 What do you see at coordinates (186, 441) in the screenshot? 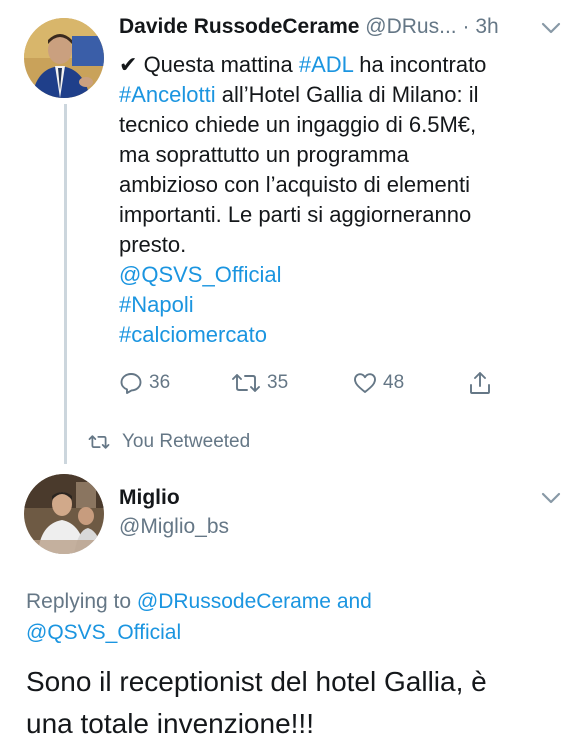
I see `retweeted-label: You Retweeted` at bounding box center [186, 441].